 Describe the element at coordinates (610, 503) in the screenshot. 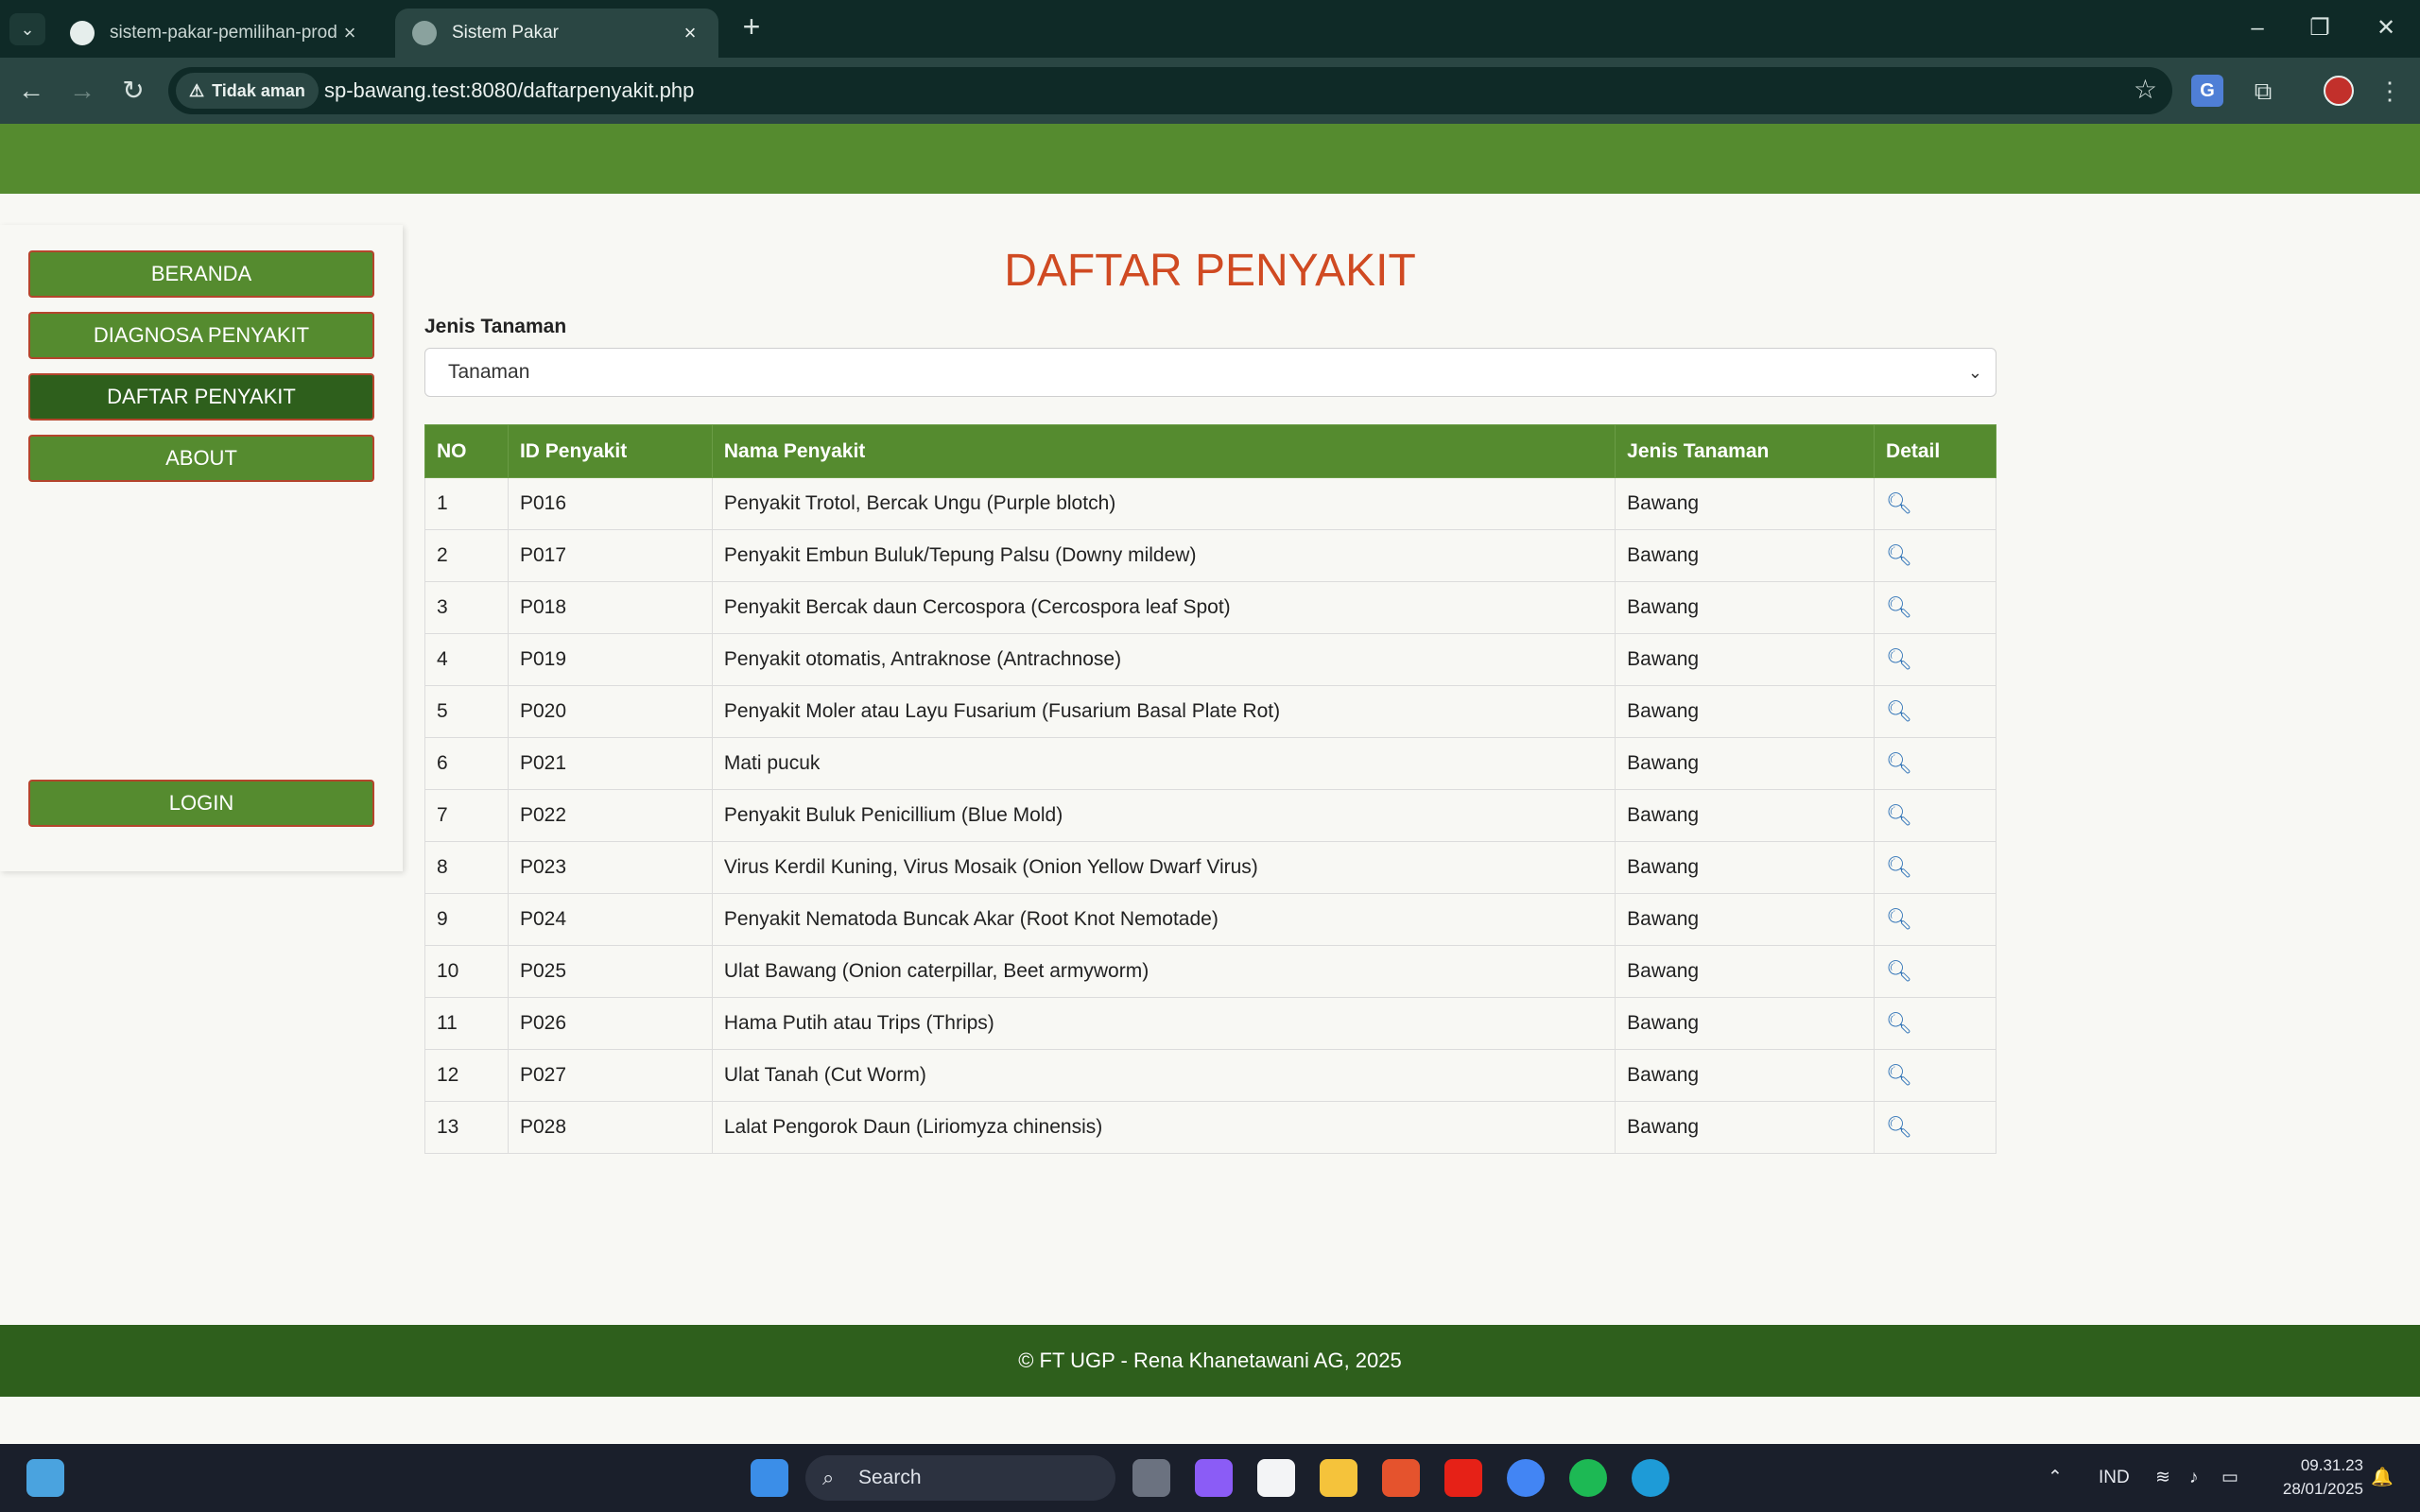

I see `cell-id: P016` at that location.